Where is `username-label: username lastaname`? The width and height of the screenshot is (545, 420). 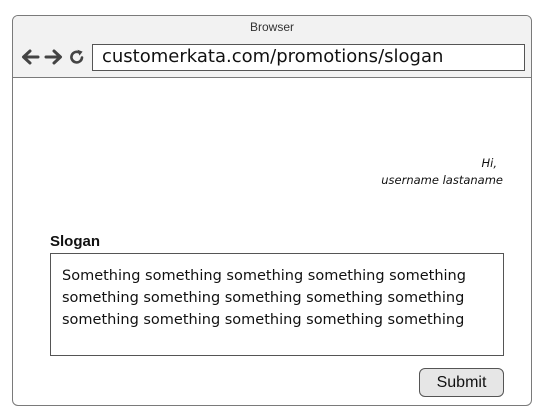
username-label: username lastaname is located at coordinates (442, 180).